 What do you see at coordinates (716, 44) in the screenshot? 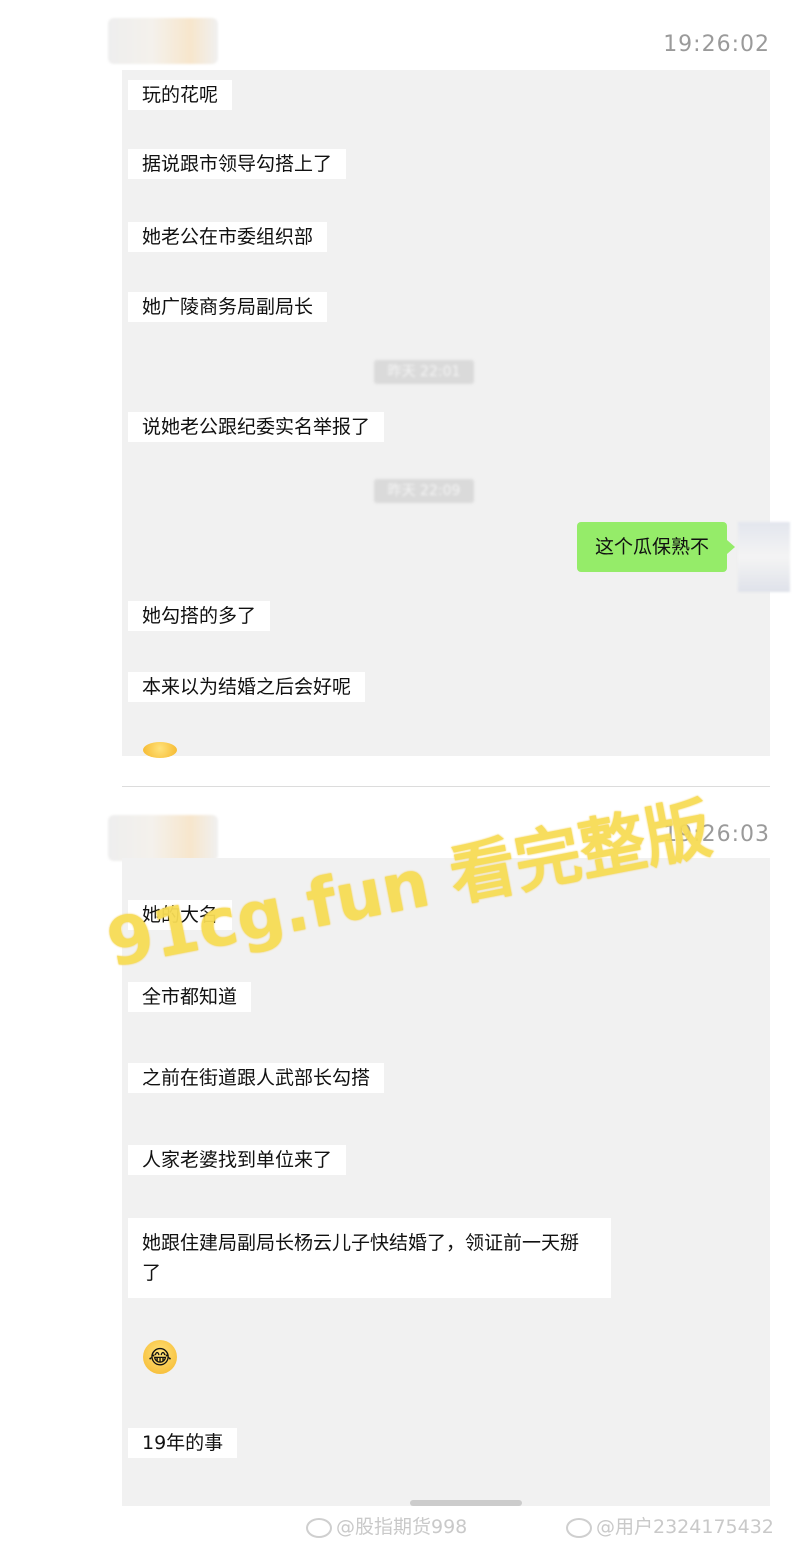
I see `timestamp: 19:26:02` at bounding box center [716, 44].